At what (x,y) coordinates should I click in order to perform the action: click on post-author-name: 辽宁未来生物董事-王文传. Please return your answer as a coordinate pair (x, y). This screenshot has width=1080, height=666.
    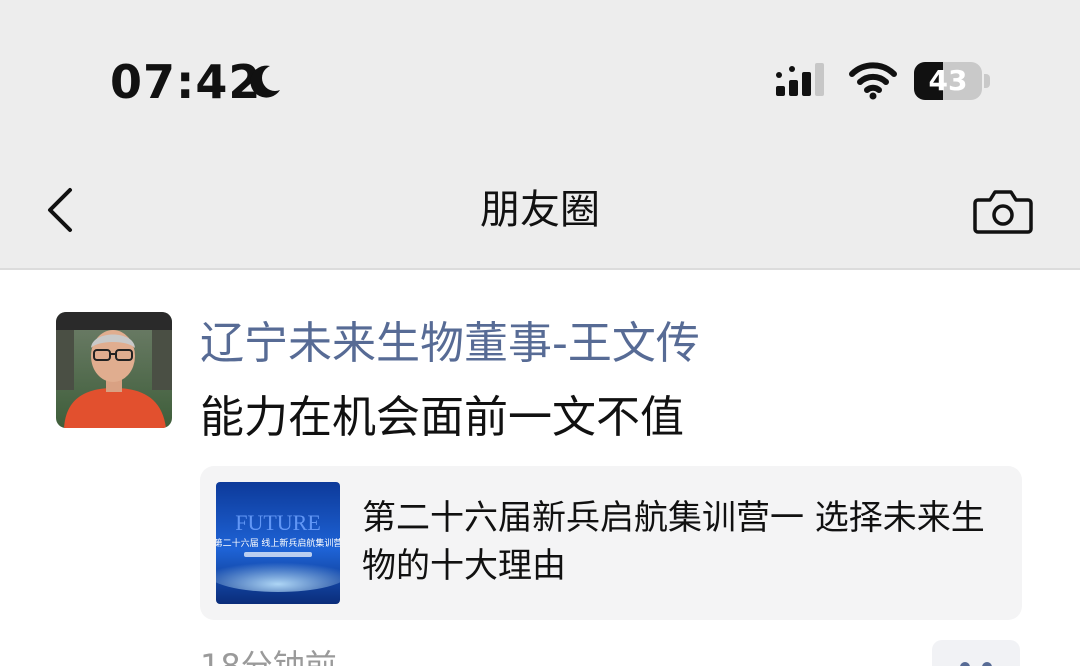
    Looking at the image, I should click on (450, 344).